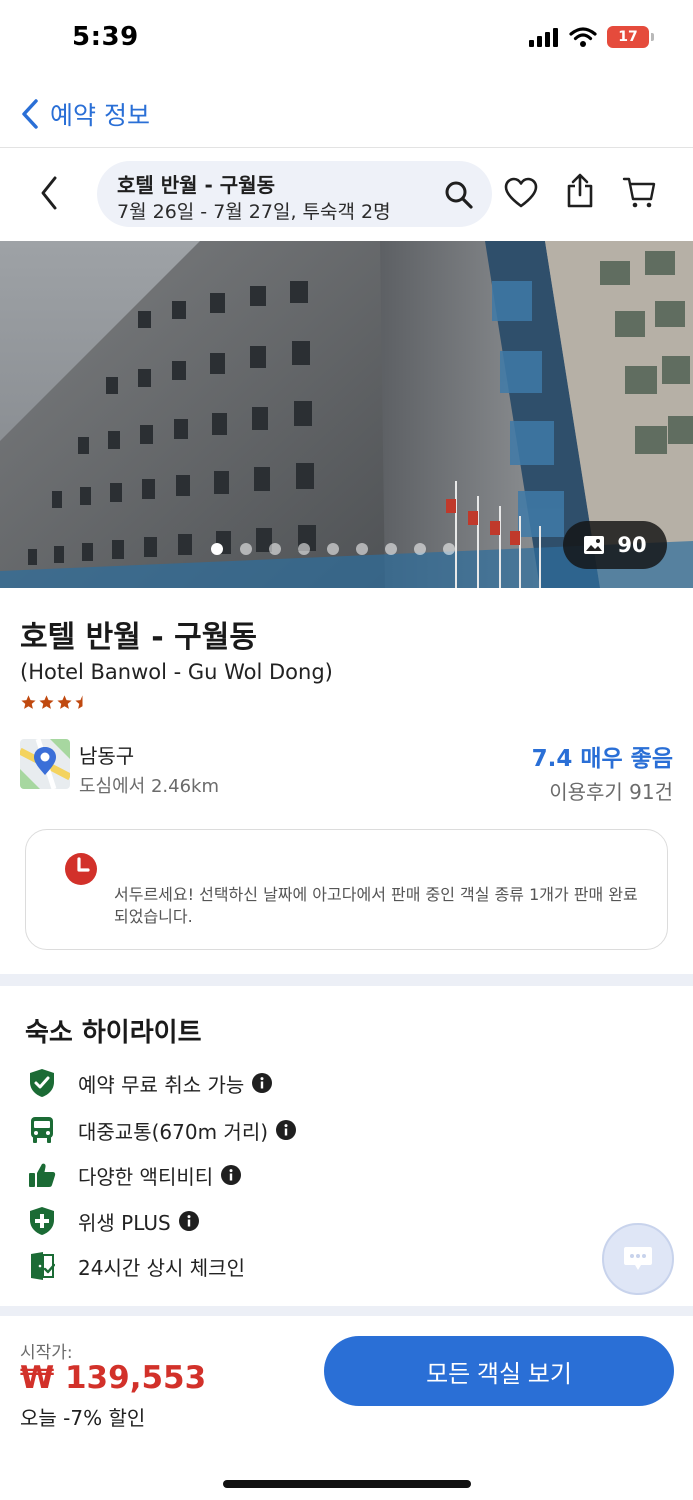  I want to click on thumbs-up-icon, so click(42, 1175).